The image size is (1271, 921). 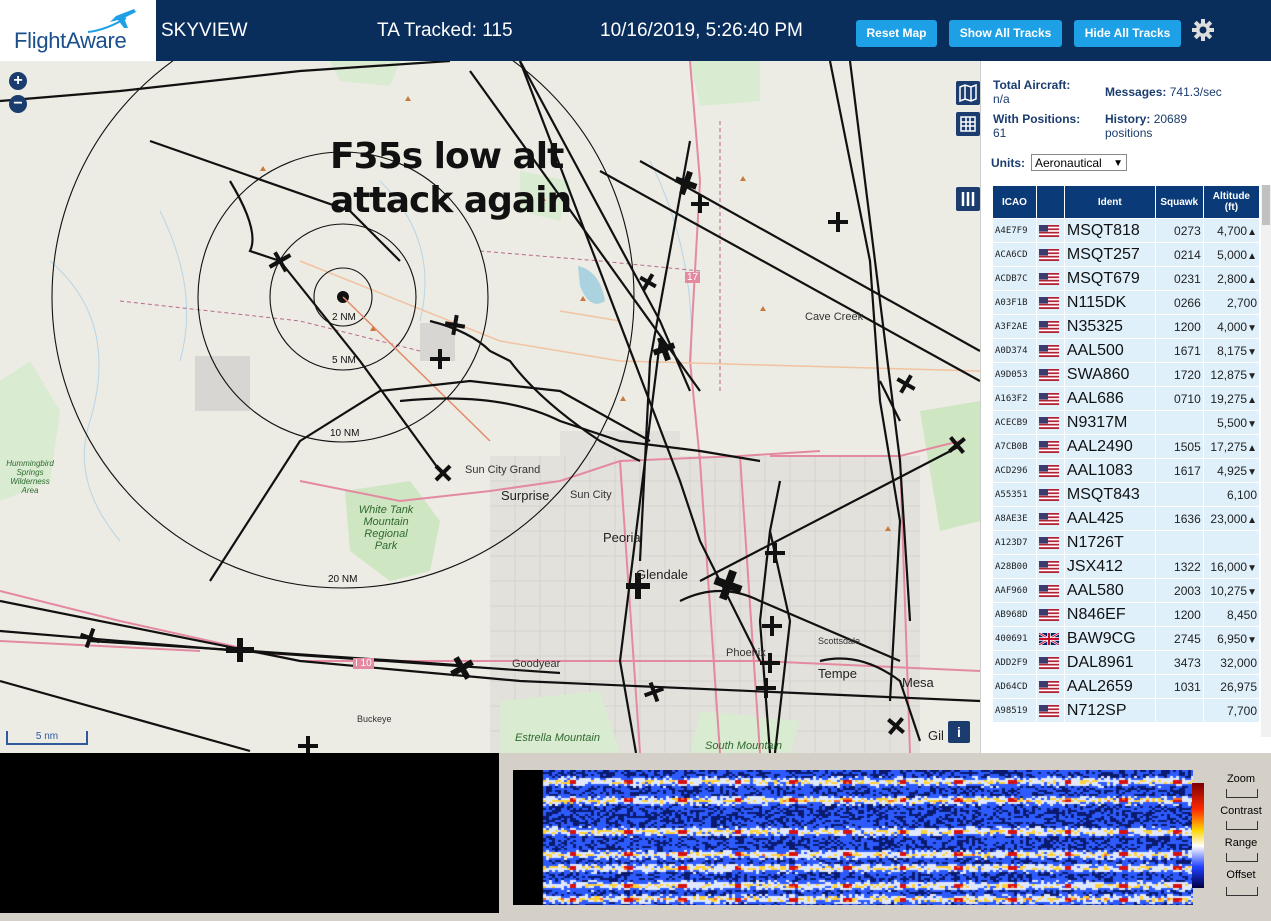 I want to click on altitude-cell: 19,275▲, so click(x=1231, y=398).